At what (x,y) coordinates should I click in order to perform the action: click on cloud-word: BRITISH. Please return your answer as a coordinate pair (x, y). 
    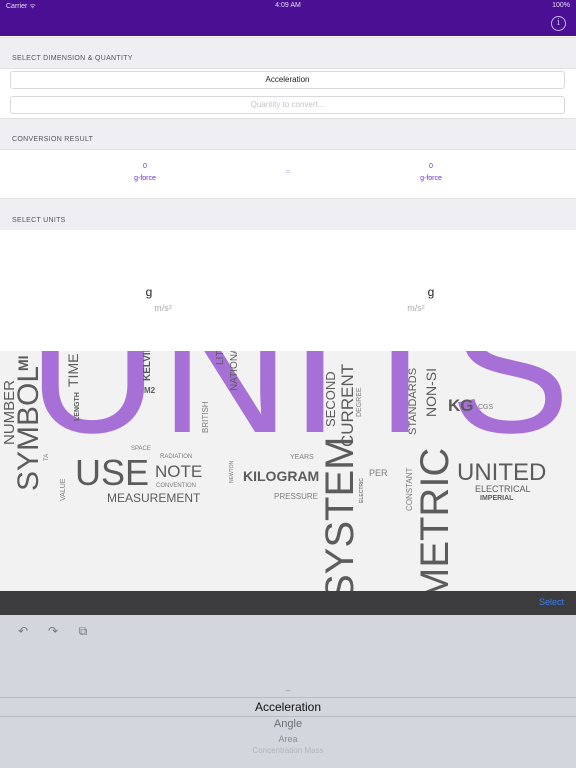
    Looking at the image, I should click on (205, 417).